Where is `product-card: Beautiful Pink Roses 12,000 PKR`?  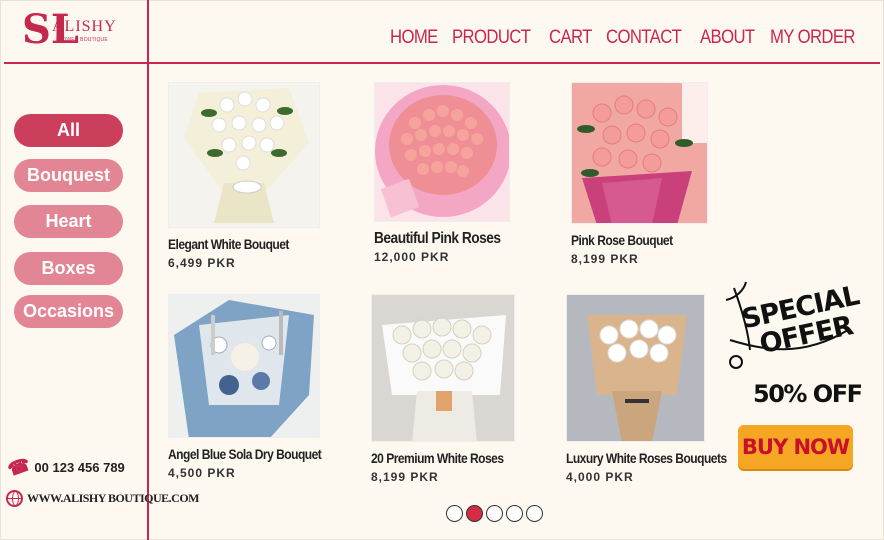
product-card: Beautiful Pink Roses 12,000 PKR is located at coordinates (447, 173).